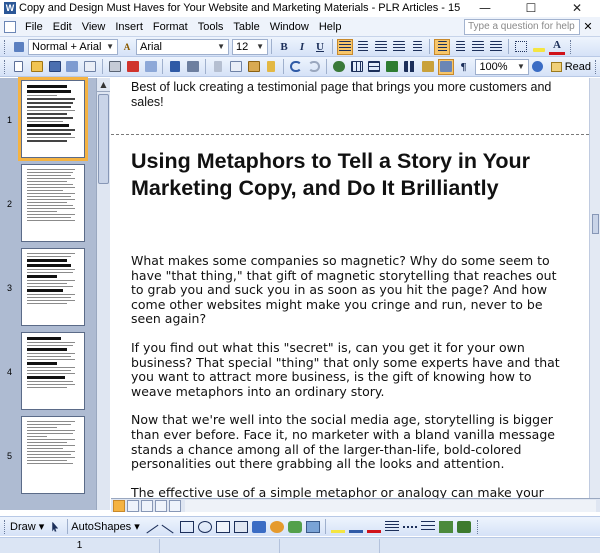  What do you see at coordinates (175, 505) in the screenshot?
I see `reading-layout-icon` at bounding box center [175, 505].